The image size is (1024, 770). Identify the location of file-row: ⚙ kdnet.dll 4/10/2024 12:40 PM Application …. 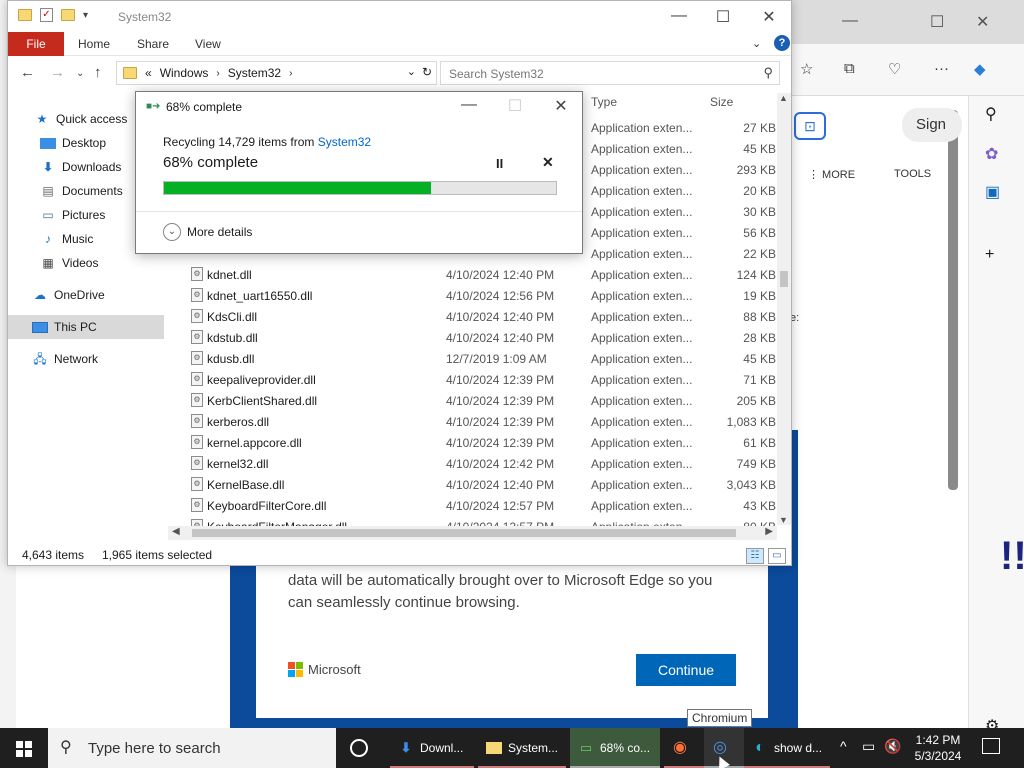
(481, 274).